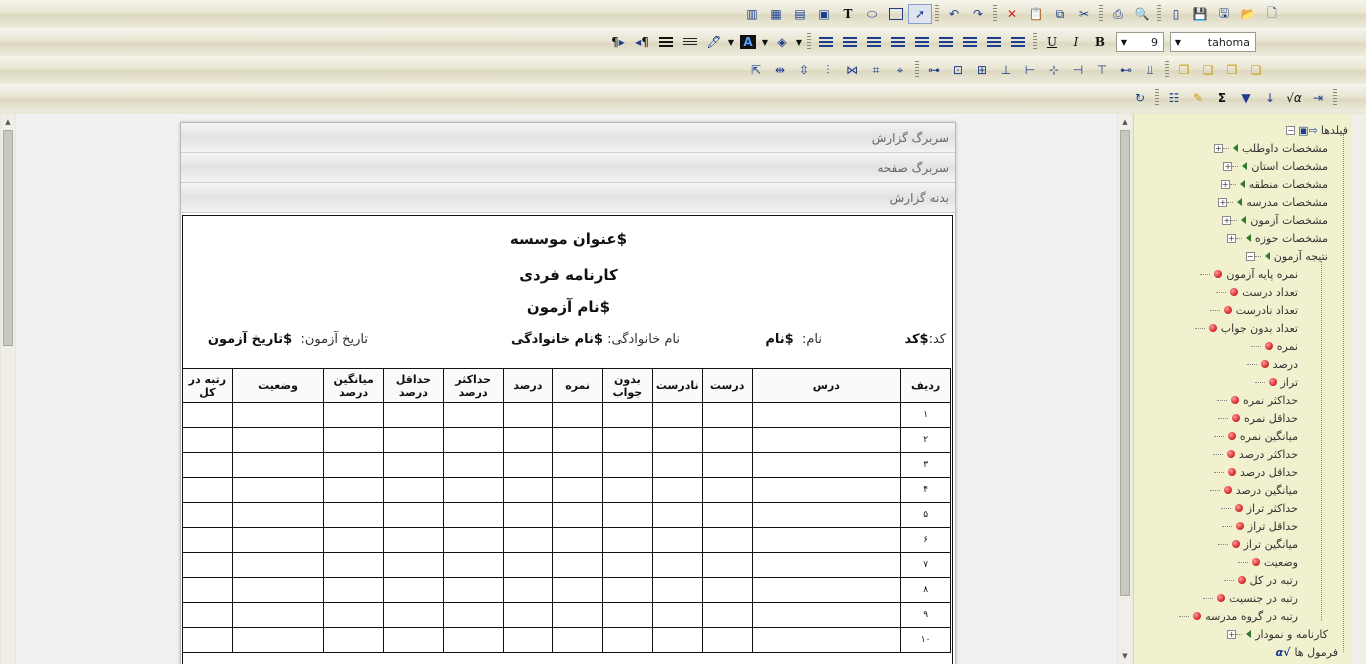  I want to click on col-header: درست, so click(727, 385).